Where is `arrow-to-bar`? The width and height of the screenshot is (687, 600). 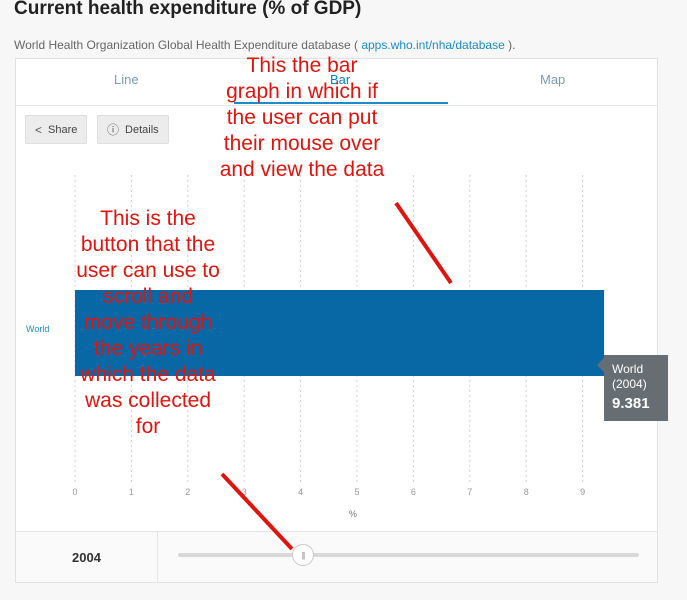 arrow-to-bar is located at coordinates (423, 243).